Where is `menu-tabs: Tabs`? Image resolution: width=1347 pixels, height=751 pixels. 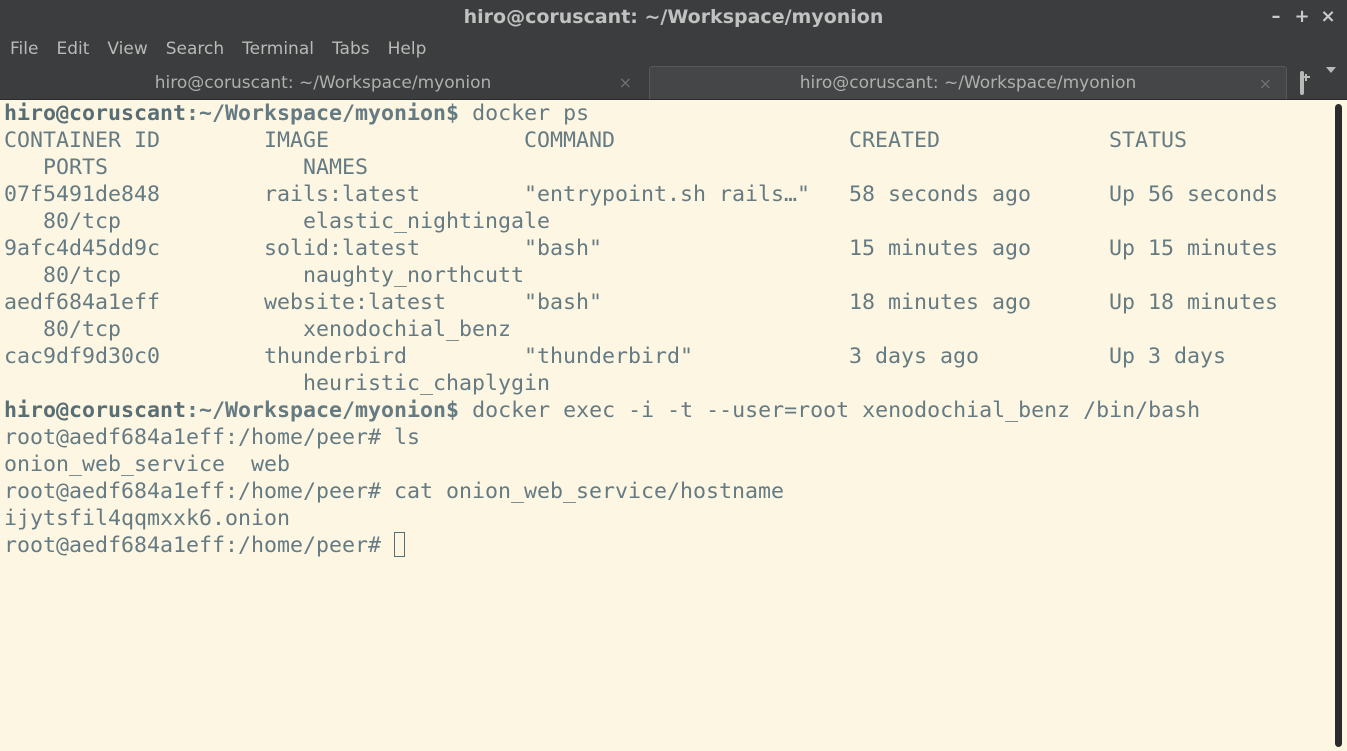
menu-tabs: Tabs is located at coordinates (351, 49).